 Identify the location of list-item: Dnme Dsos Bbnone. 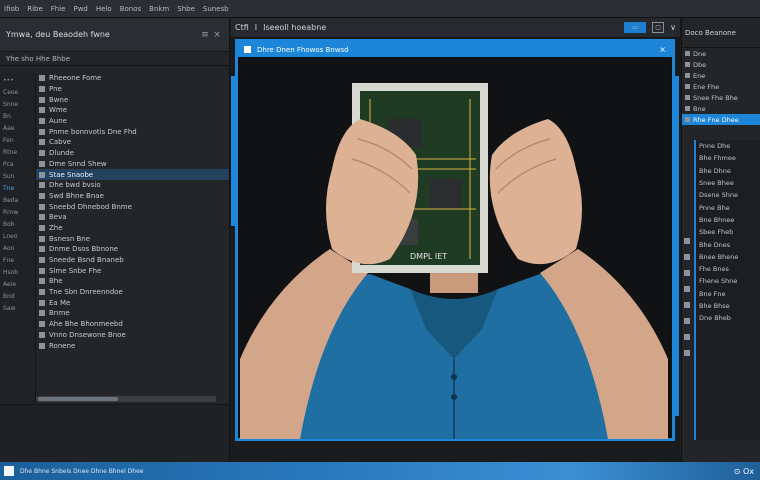
(132, 249).